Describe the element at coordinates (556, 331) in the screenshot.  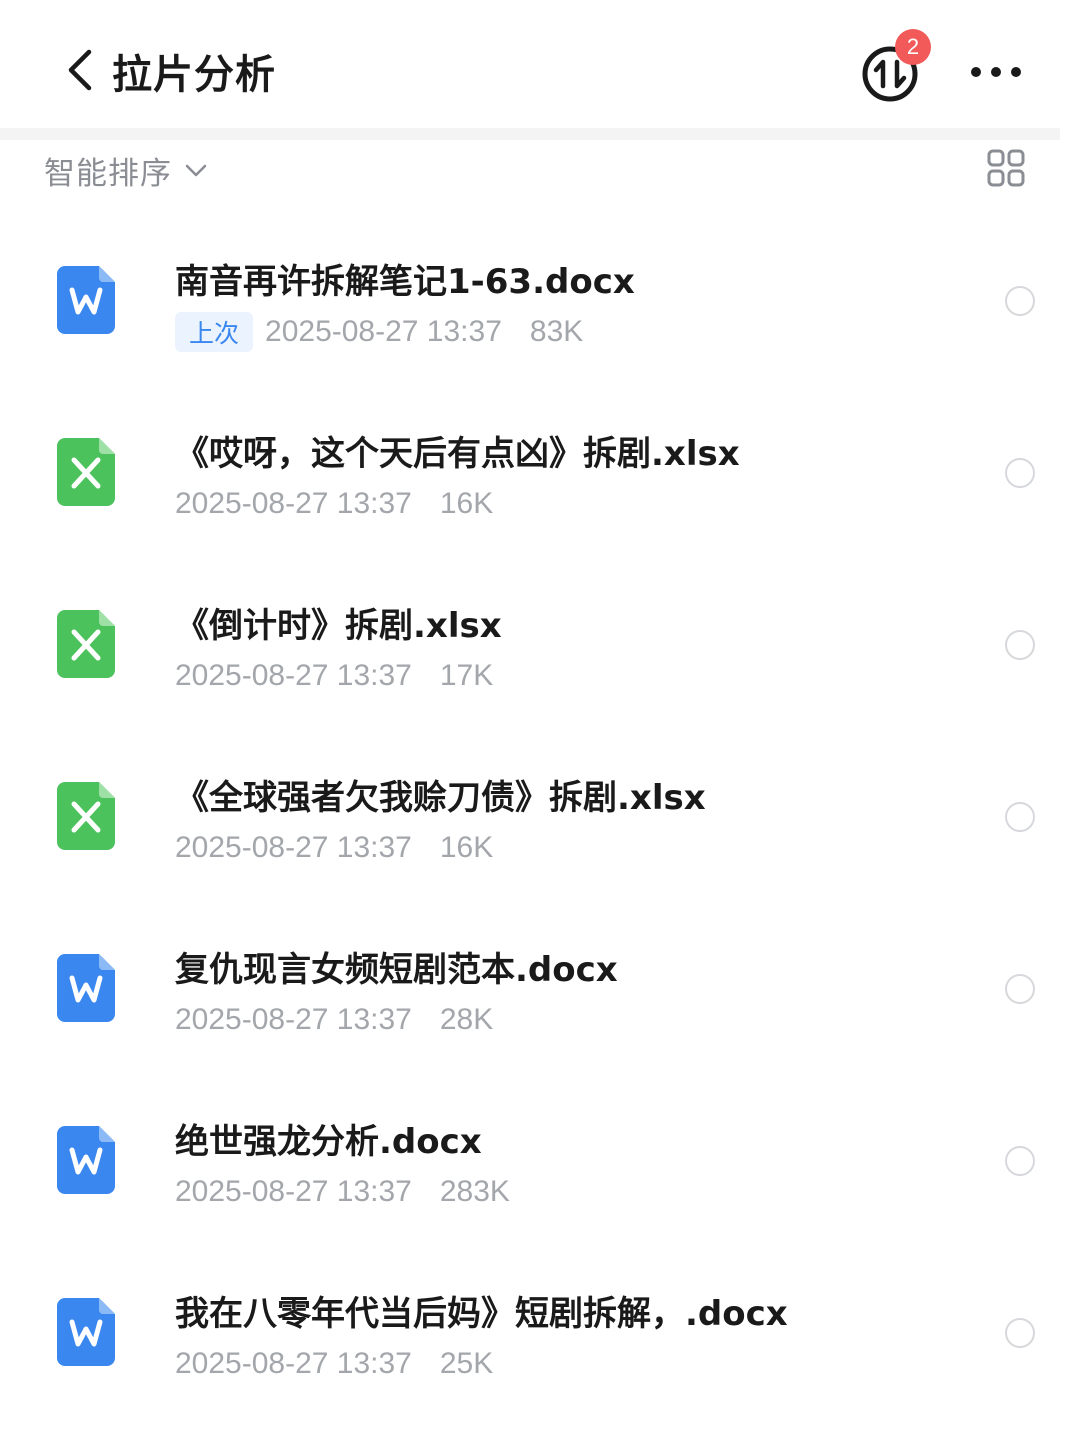
I see `file-size: 83K` at that location.